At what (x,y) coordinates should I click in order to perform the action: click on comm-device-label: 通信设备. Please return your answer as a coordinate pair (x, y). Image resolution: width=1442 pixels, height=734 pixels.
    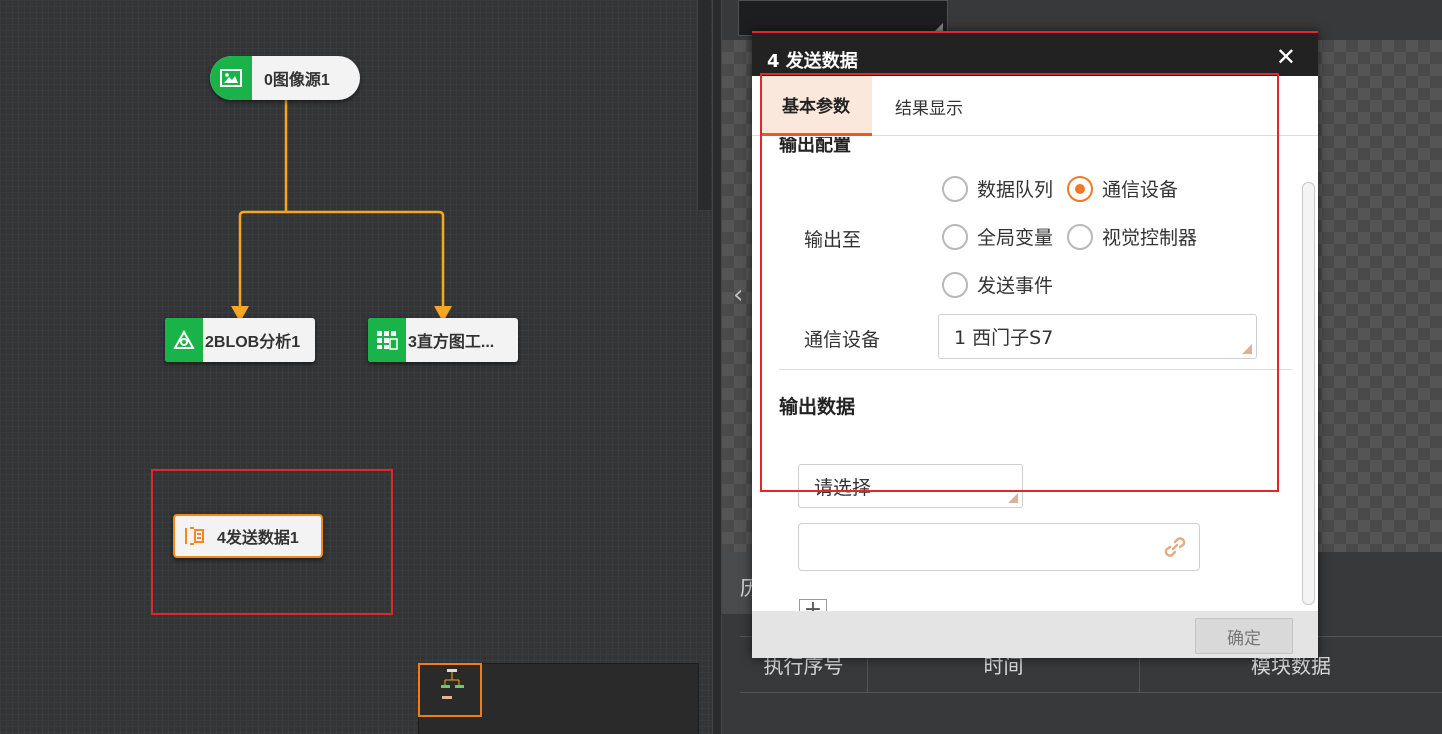
    Looking at the image, I should click on (842, 340).